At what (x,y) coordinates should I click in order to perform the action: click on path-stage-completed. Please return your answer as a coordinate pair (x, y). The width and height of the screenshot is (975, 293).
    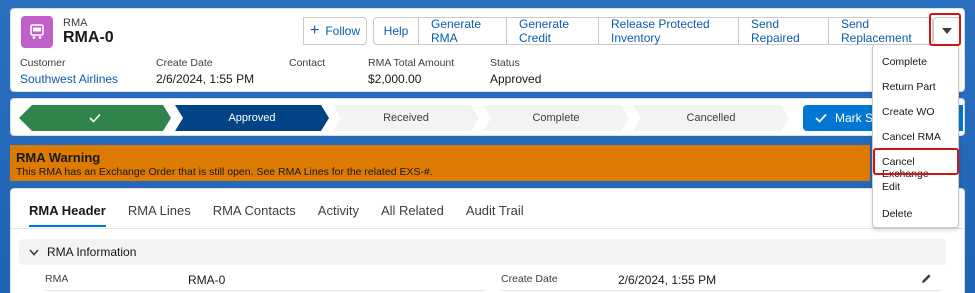
    Looking at the image, I should click on (95, 118).